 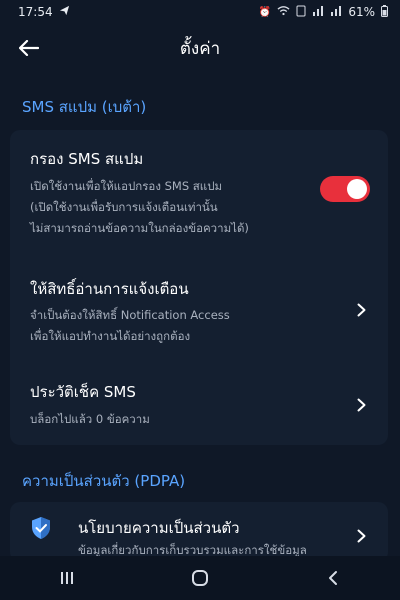 What do you see at coordinates (104, 481) in the screenshot?
I see `section-title-pdpa: ความเป็นส่วนตัว (PDPA)` at bounding box center [104, 481].